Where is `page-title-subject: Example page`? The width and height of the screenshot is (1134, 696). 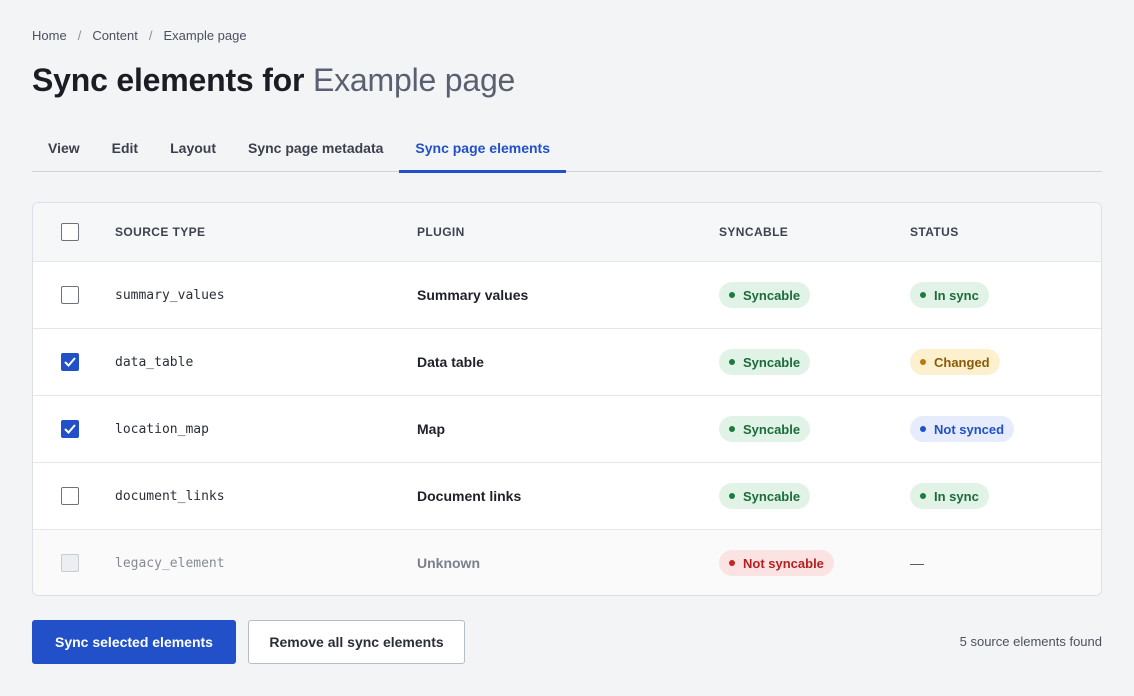
page-title-subject: Example page is located at coordinates (414, 80).